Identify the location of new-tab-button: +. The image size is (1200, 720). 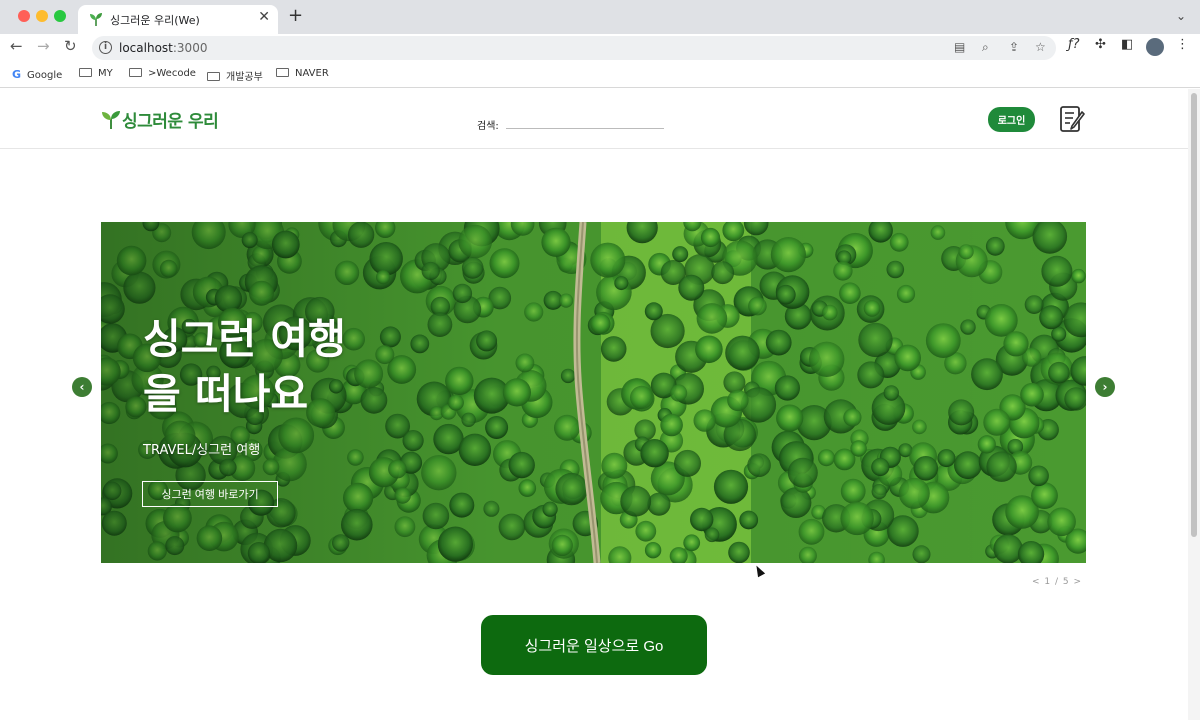
(295, 15).